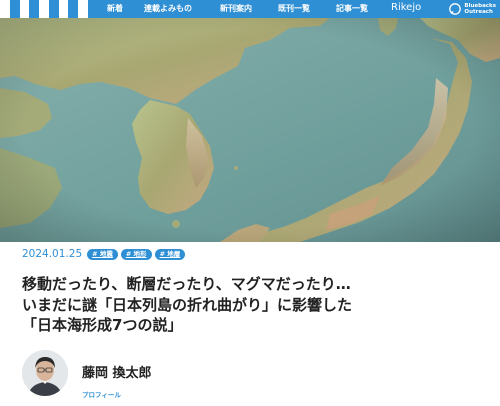  I want to click on author-name: 藤岡 換太郎, so click(117, 371).